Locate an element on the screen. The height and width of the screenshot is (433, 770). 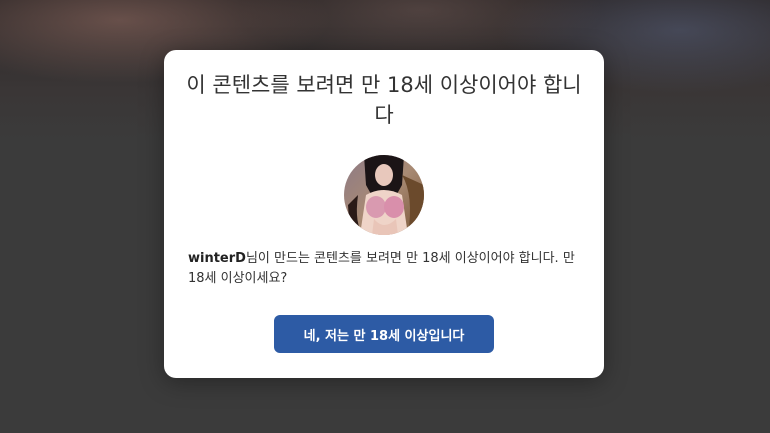
confirm-age-button: 네, 저는 만 18세 이상입니다 is located at coordinates (384, 334).